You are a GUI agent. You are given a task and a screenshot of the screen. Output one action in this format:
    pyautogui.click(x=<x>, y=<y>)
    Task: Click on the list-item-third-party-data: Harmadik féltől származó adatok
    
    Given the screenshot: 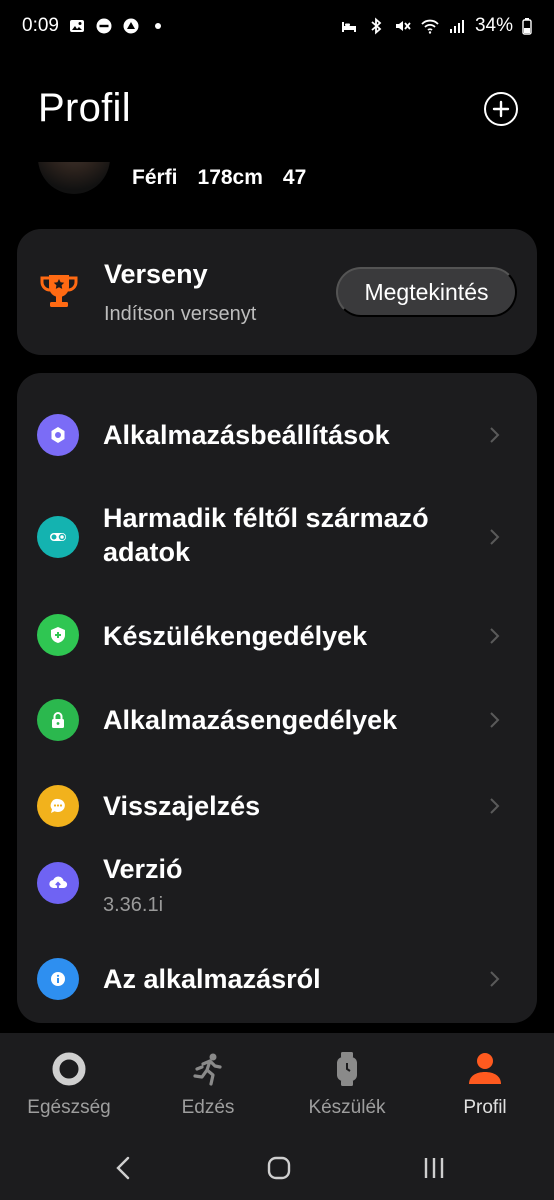 What is the action you would take?
    pyautogui.click(x=277, y=537)
    